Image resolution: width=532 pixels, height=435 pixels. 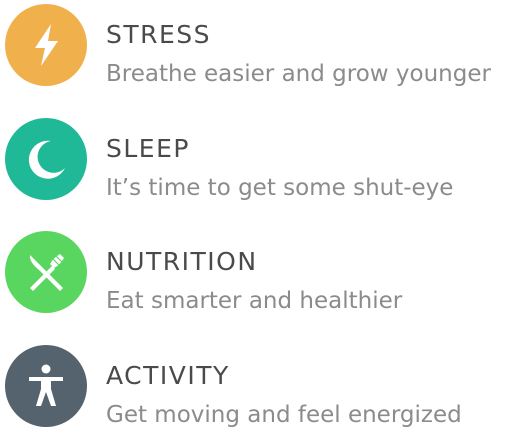 I want to click on crescent-moon-icon, so click(x=46, y=159).